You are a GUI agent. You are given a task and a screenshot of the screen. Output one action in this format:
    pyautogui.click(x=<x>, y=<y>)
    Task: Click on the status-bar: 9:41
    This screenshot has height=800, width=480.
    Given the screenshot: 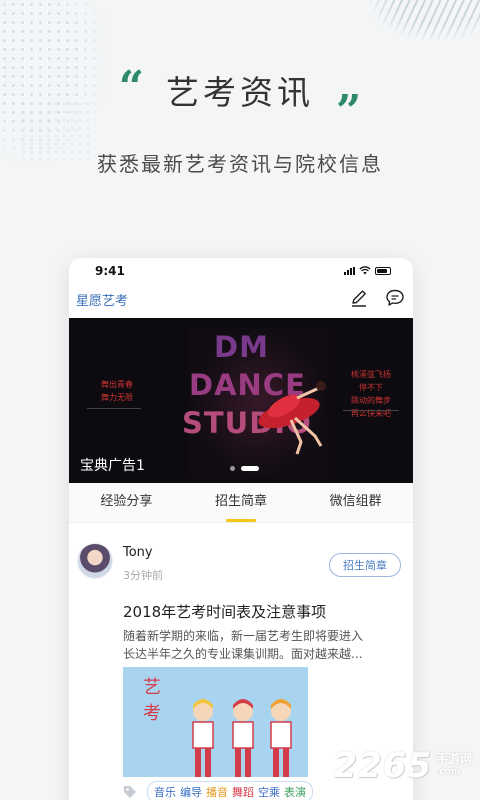 What is the action you would take?
    pyautogui.click(x=241, y=270)
    